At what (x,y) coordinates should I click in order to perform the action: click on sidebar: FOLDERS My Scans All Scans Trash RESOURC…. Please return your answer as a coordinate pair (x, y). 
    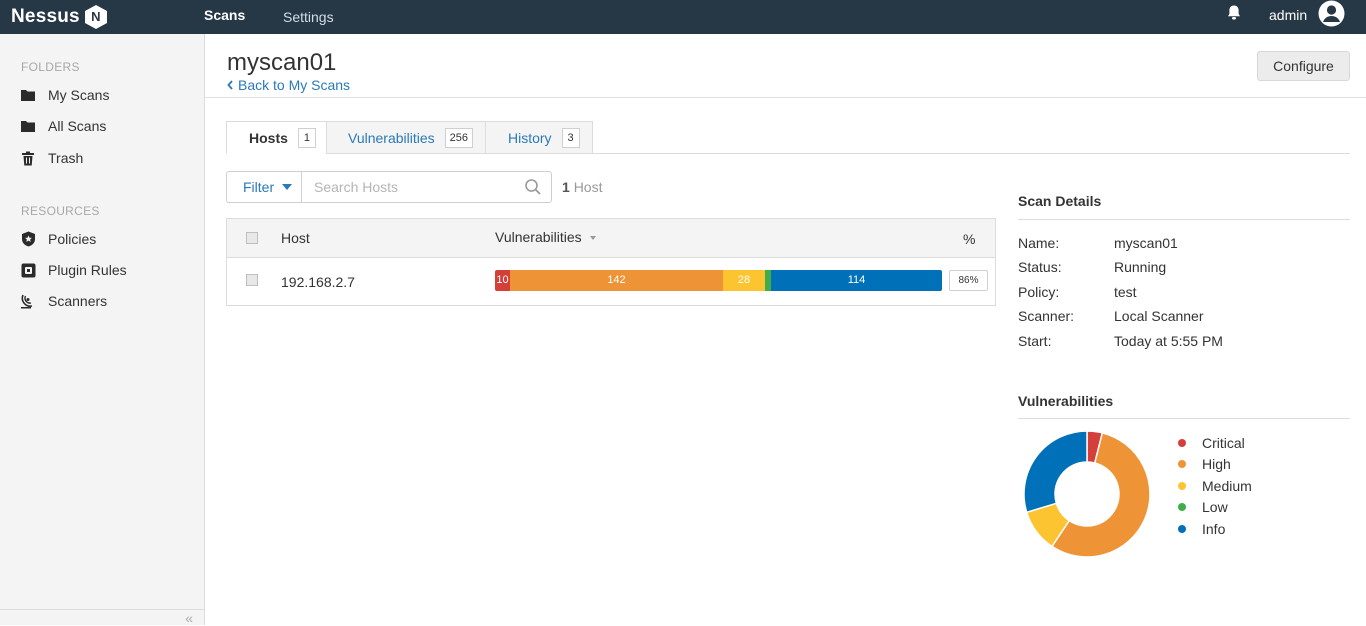
    Looking at the image, I should click on (102, 330).